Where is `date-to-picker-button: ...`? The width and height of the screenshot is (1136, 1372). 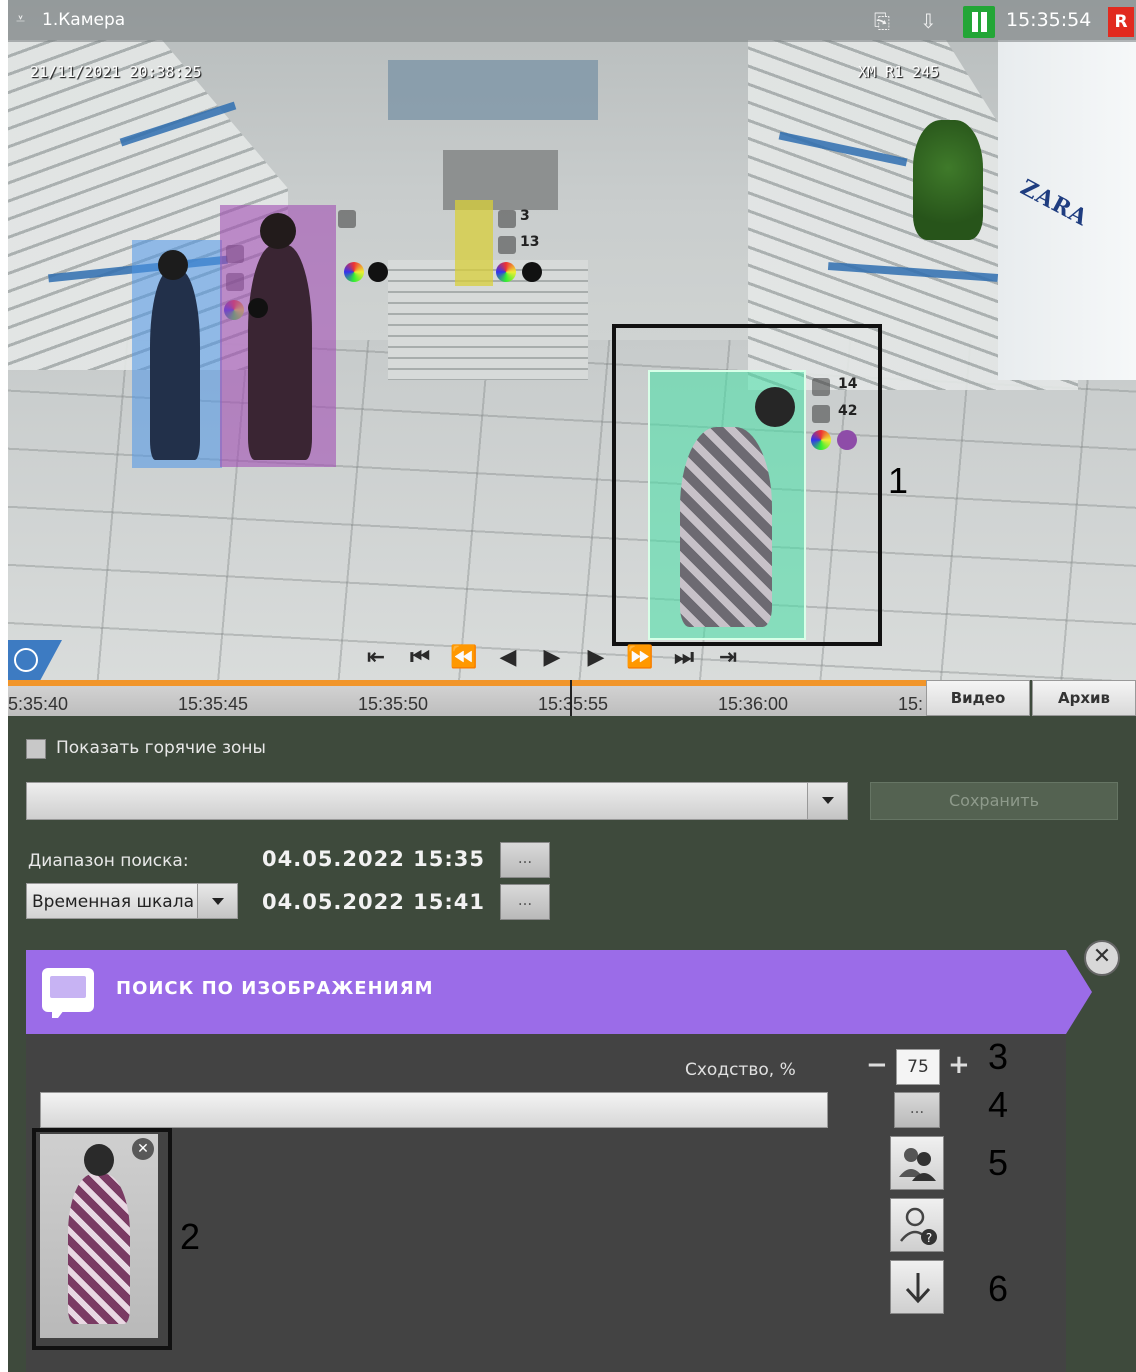 date-to-picker-button: ... is located at coordinates (525, 902).